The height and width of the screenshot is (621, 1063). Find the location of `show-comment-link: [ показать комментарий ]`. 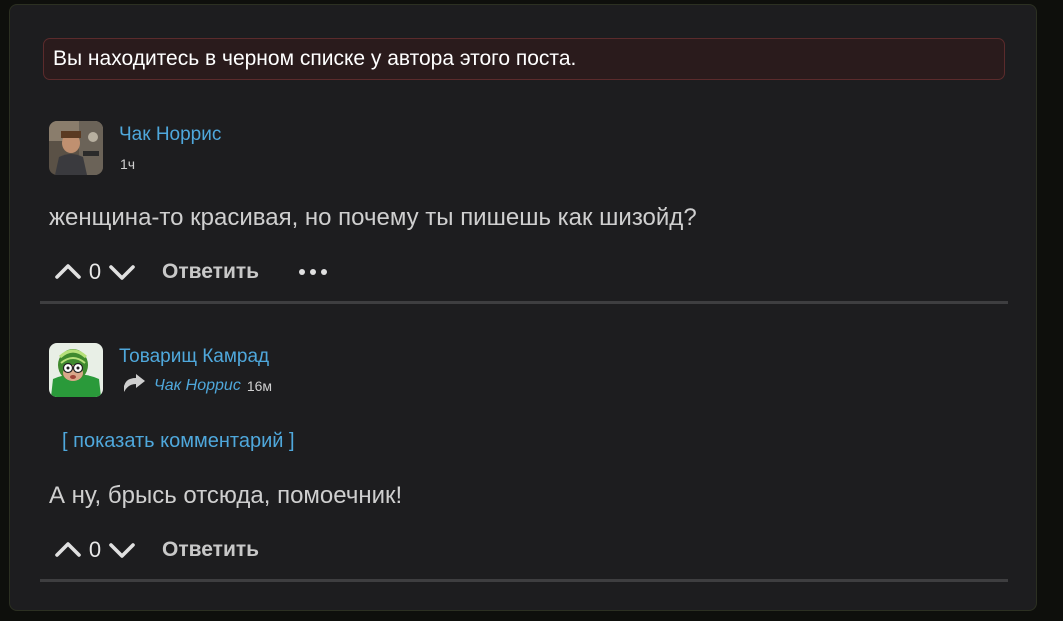

show-comment-link: [ показать комментарий ] is located at coordinates (178, 441).